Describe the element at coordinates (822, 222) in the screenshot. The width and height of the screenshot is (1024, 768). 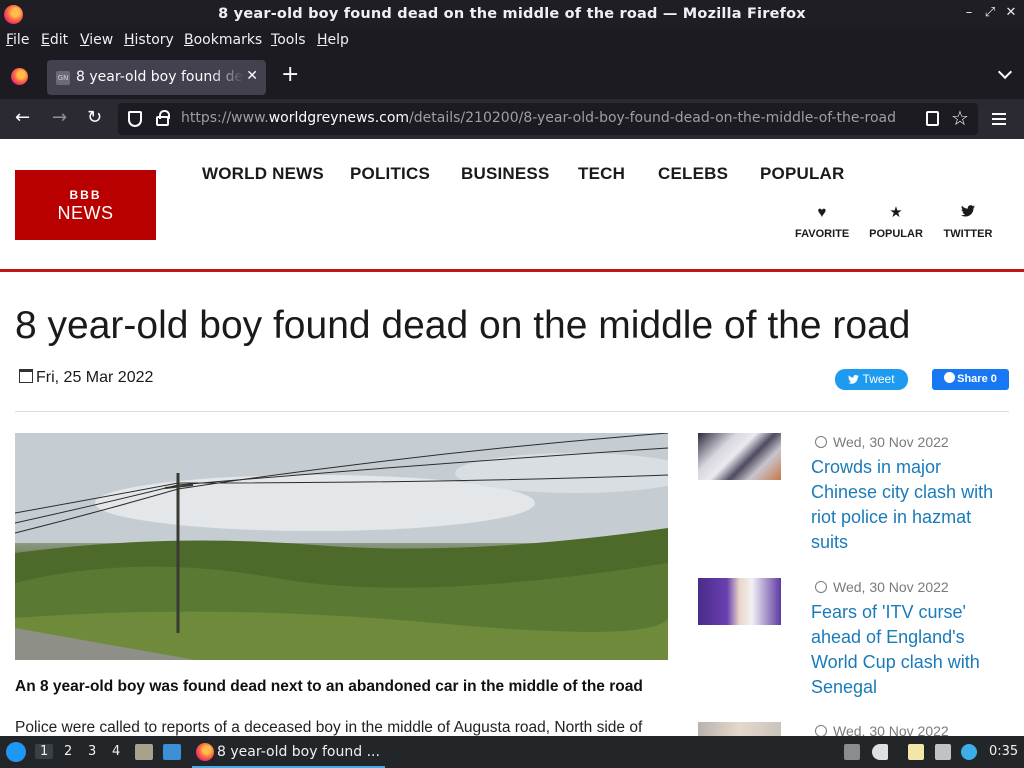
I see `favorite-link: ♥ FAVORITE` at that location.